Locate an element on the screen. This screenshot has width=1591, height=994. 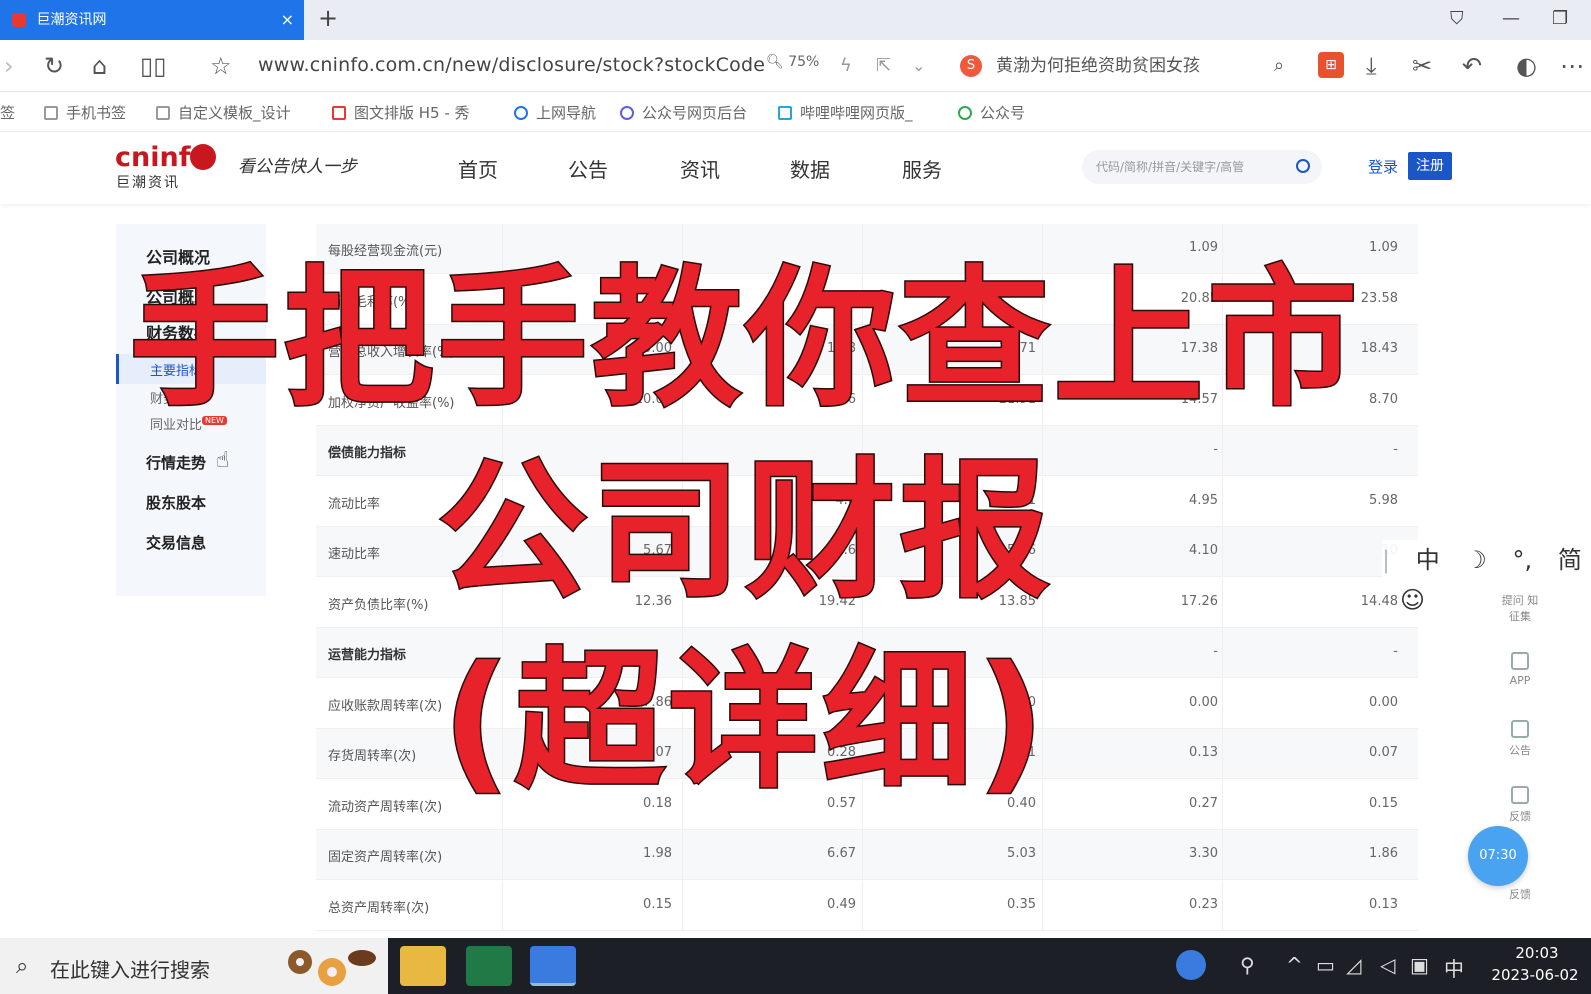
tab-close-icon: × is located at coordinates (287, 20).